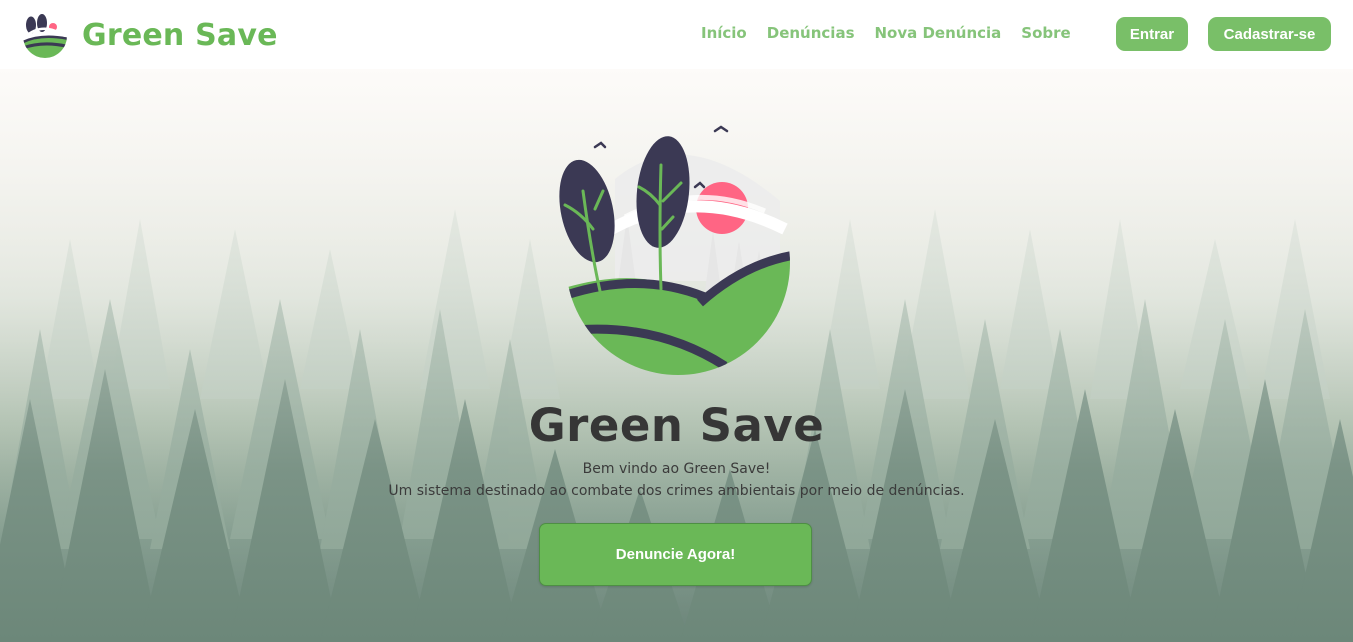 The width and height of the screenshot is (1353, 642). Describe the element at coordinates (45, 36) in the screenshot. I see `green-save-logo-icon` at that location.